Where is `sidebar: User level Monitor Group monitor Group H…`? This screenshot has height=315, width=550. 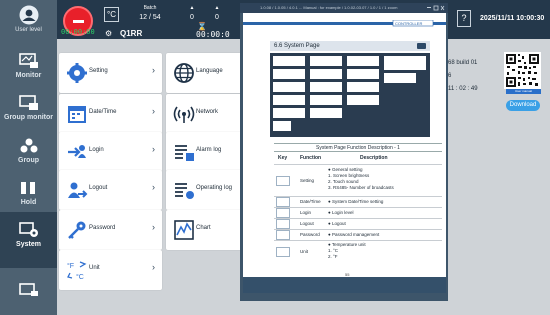 sidebar: User level Monitor Group monitor Group H… is located at coordinates (28, 157).